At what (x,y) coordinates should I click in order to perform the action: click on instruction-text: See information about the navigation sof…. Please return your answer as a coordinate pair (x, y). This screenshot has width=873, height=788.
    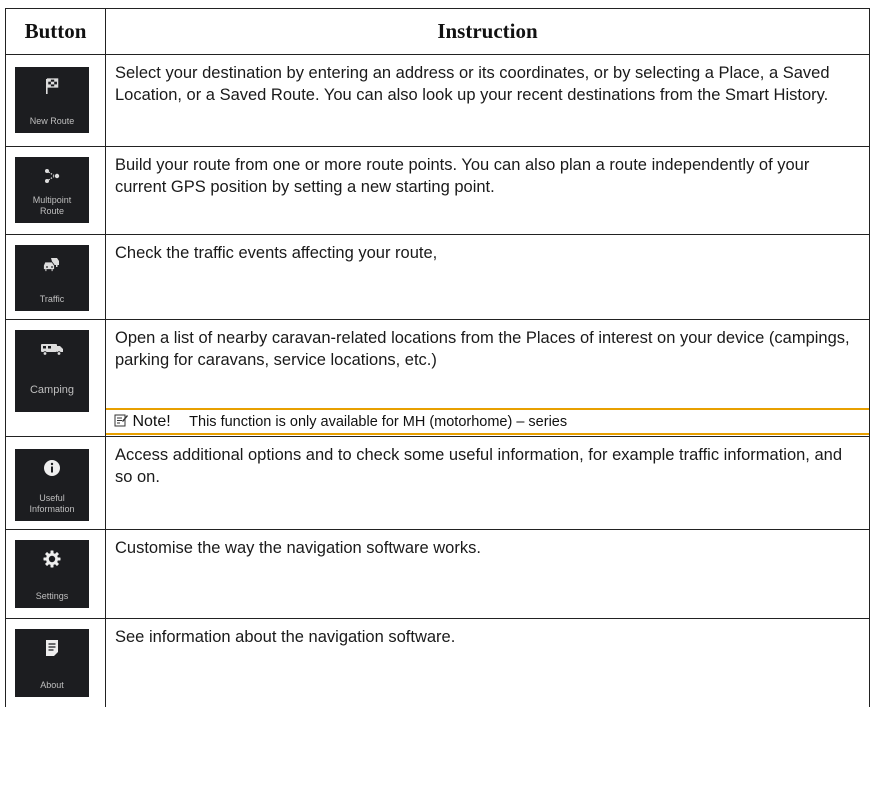
    Looking at the image, I should click on (285, 637).